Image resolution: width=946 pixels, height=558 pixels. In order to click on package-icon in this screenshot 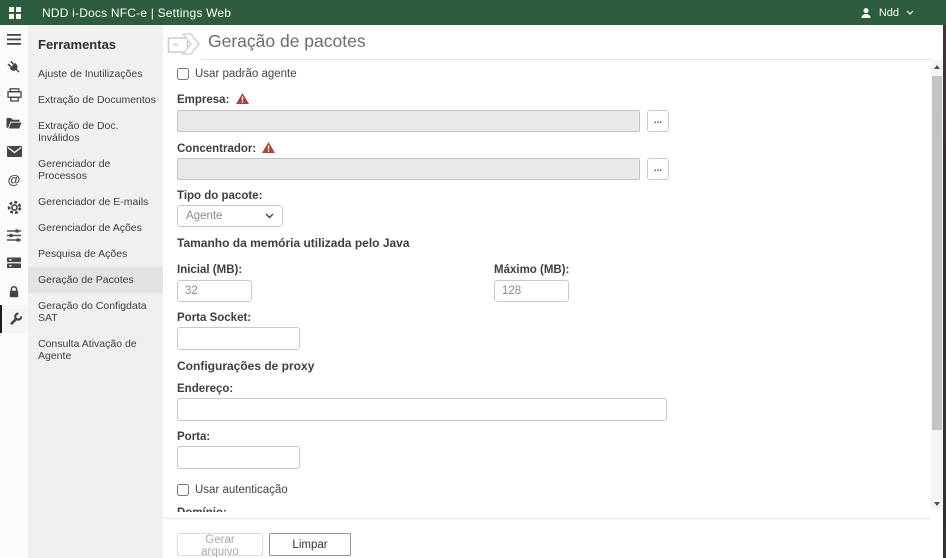, I will do `click(184, 44)`.